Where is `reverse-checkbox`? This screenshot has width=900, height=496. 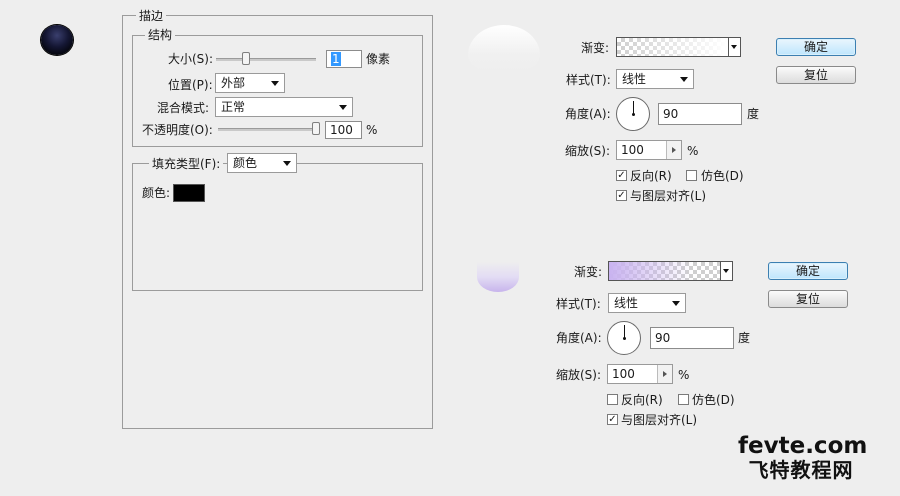
reverse-checkbox is located at coordinates (612, 399).